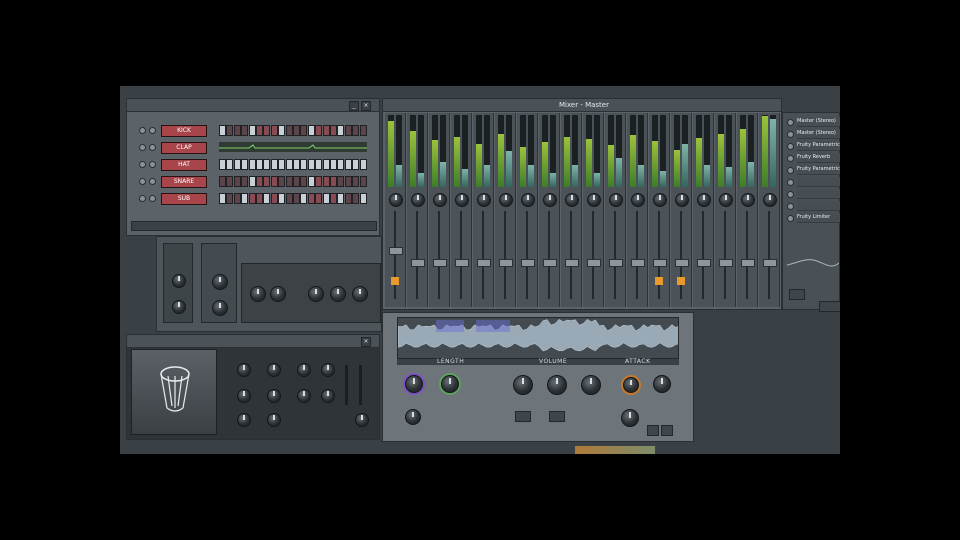 The image size is (960, 540). What do you see at coordinates (631, 385) in the screenshot?
I see `attack-knob` at bounding box center [631, 385].